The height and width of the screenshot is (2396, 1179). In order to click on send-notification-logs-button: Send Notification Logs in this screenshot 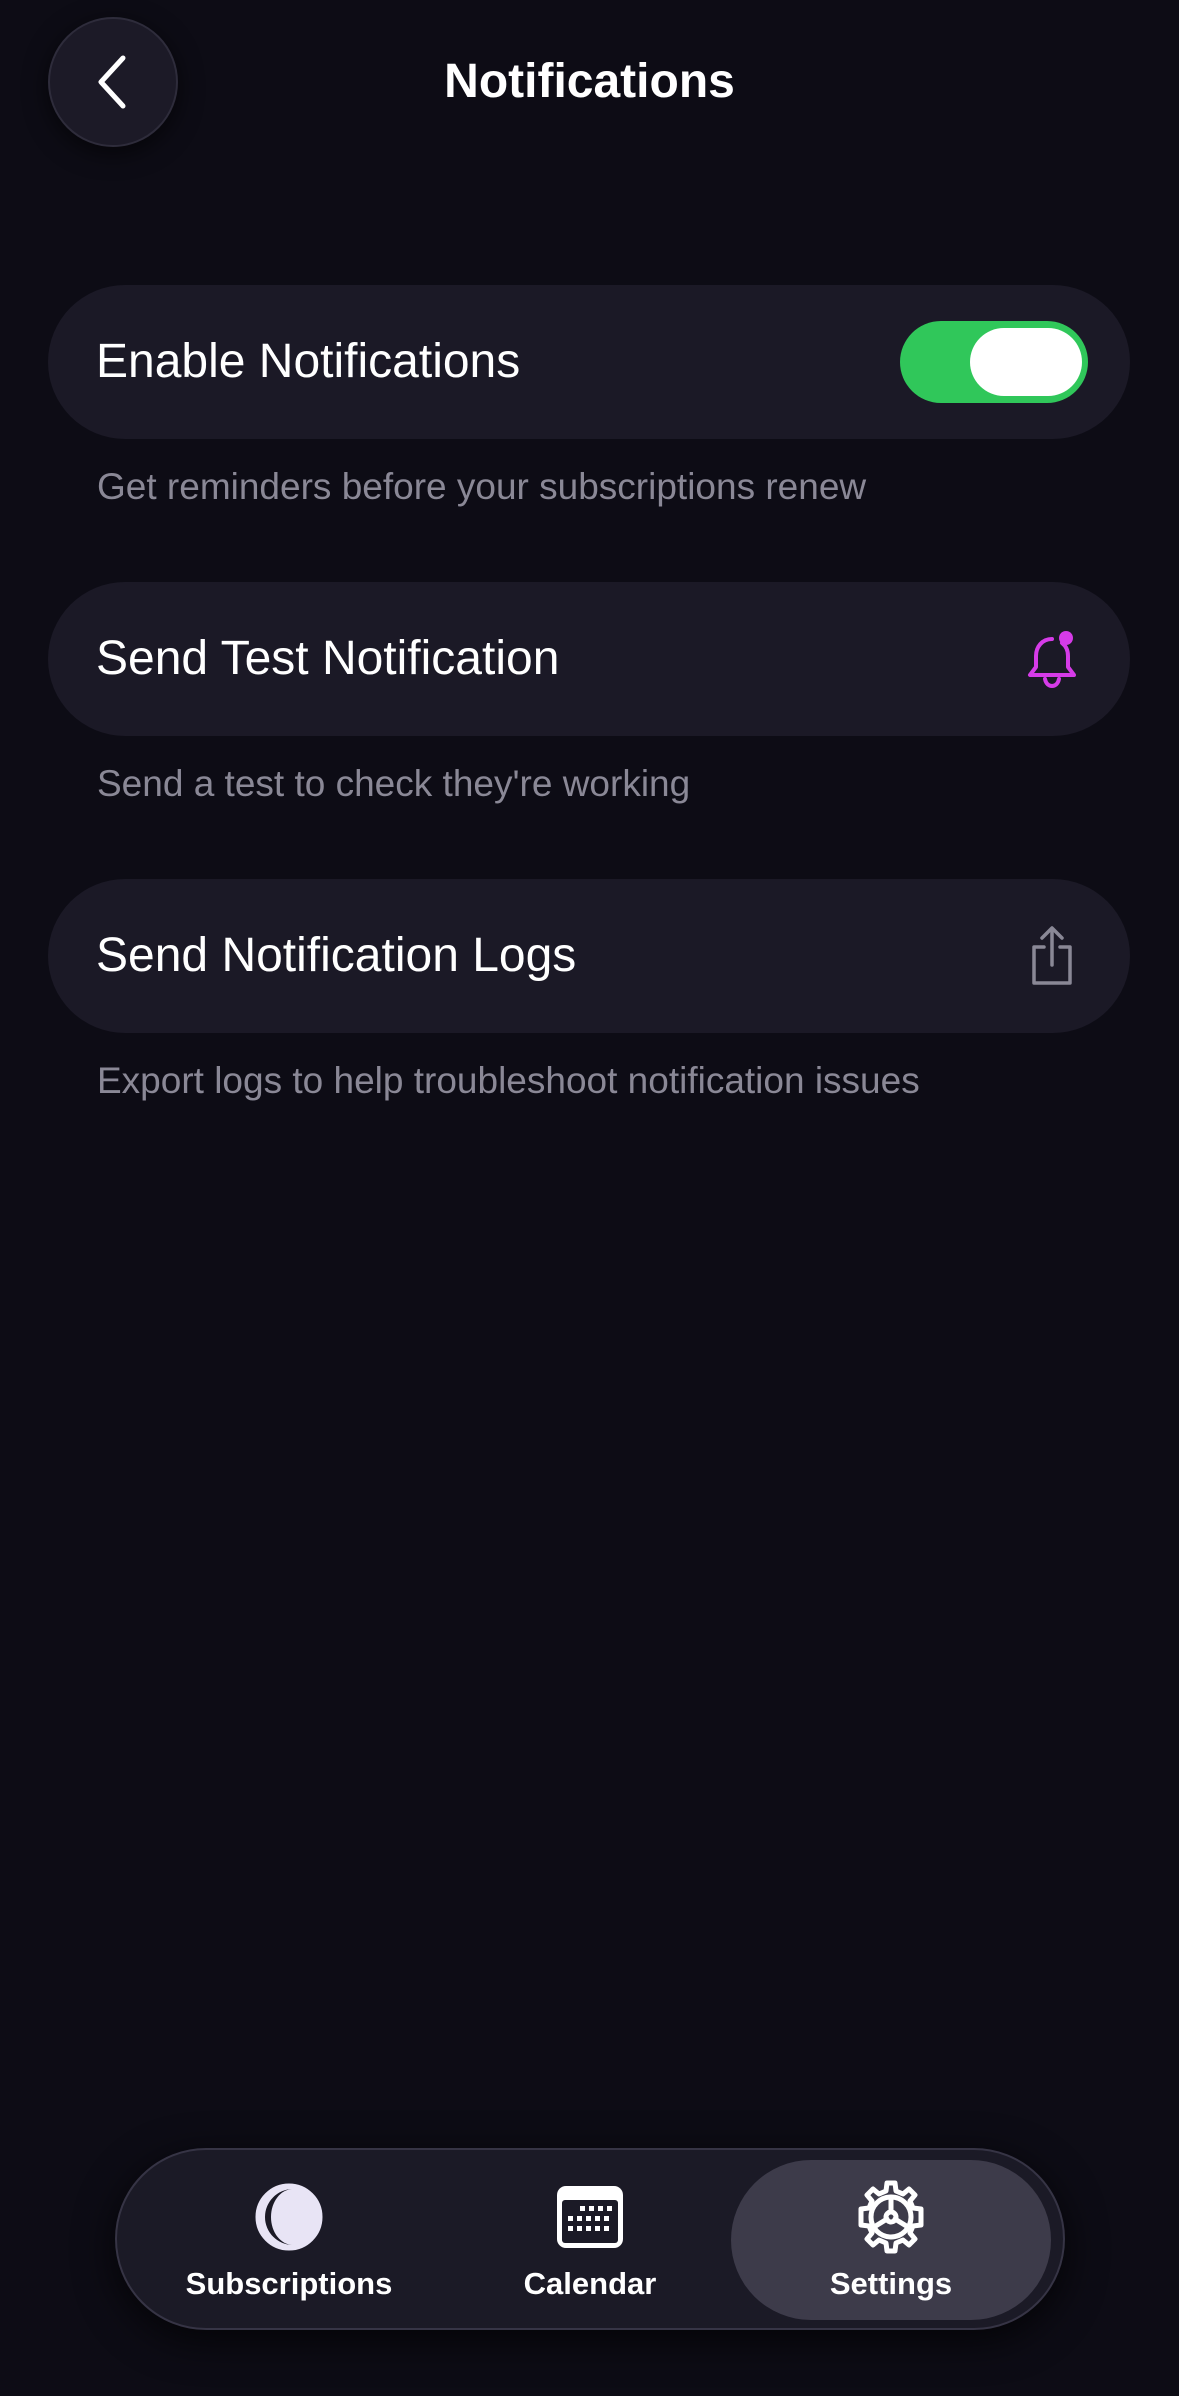, I will do `click(589, 956)`.